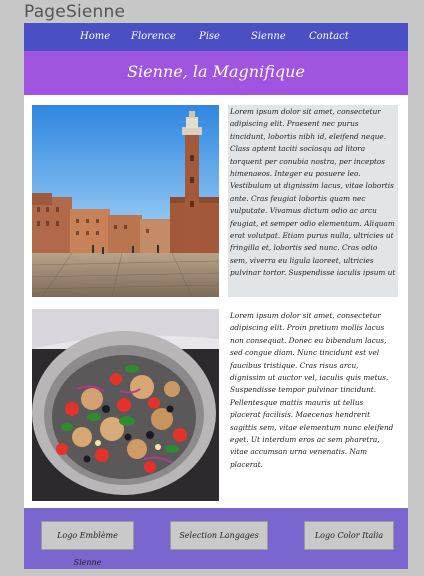  I want to click on nav-item-contact: Contact, so click(329, 36).